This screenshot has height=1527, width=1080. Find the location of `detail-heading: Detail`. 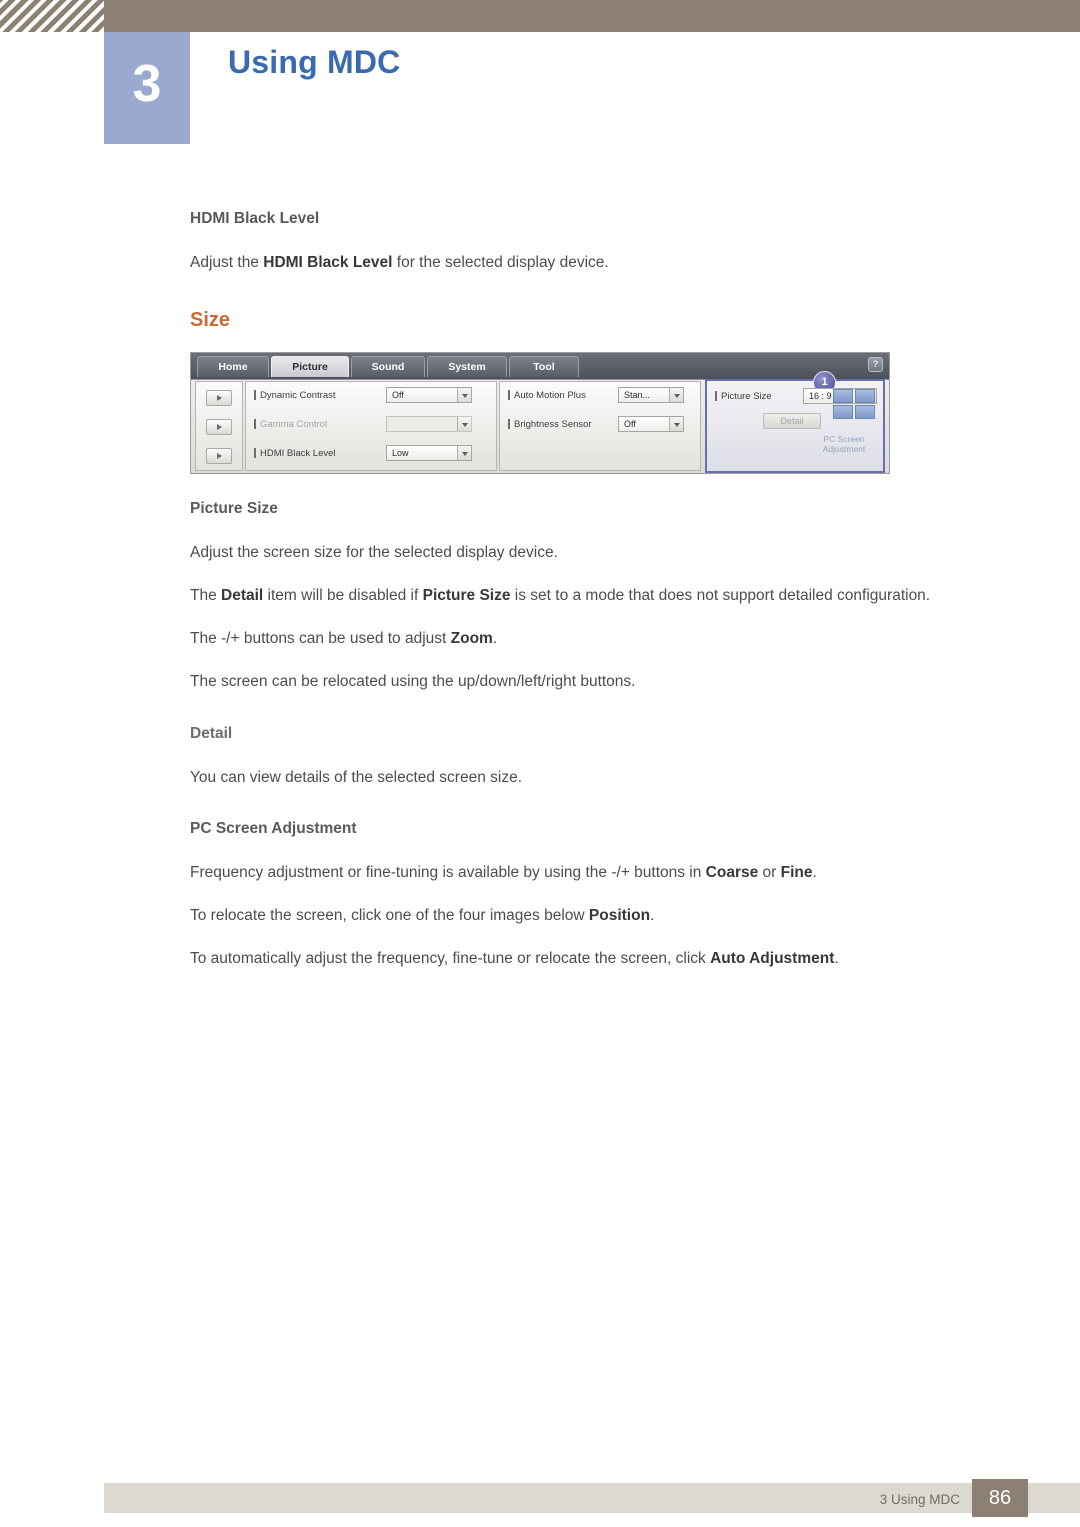

detail-heading: Detail is located at coordinates (211, 733).